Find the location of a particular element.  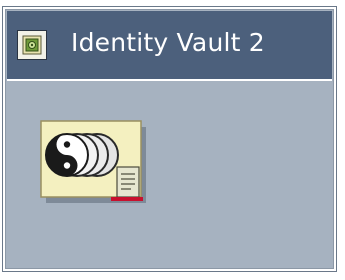

identity-vault-icon is located at coordinates (96, 163).